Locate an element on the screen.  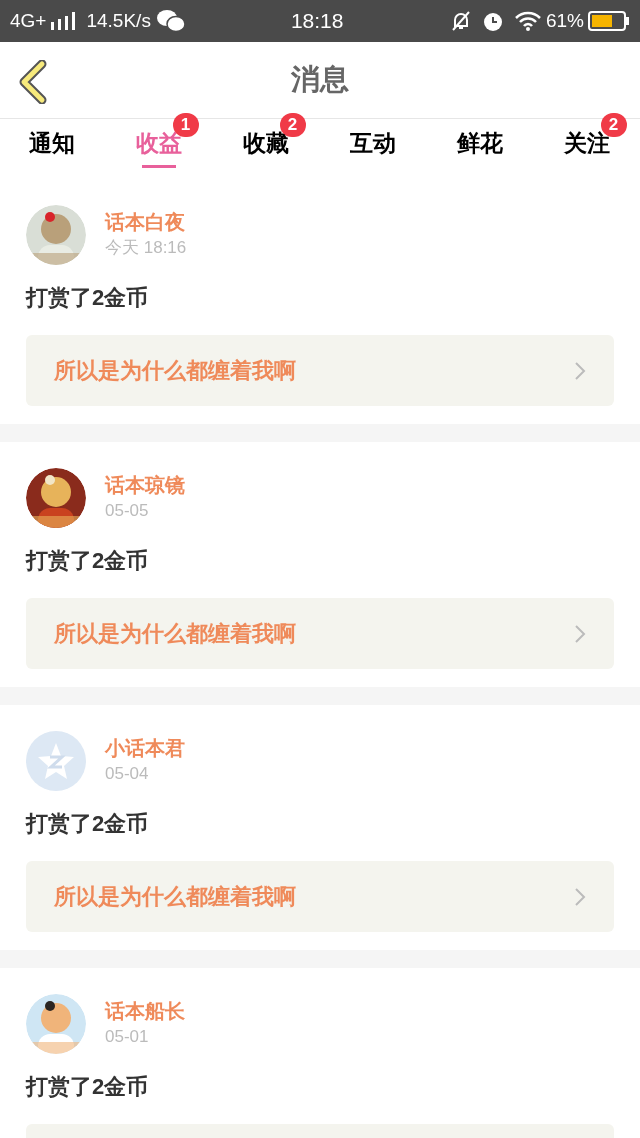
network-type: 4G+ is located at coordinates (28, 20).